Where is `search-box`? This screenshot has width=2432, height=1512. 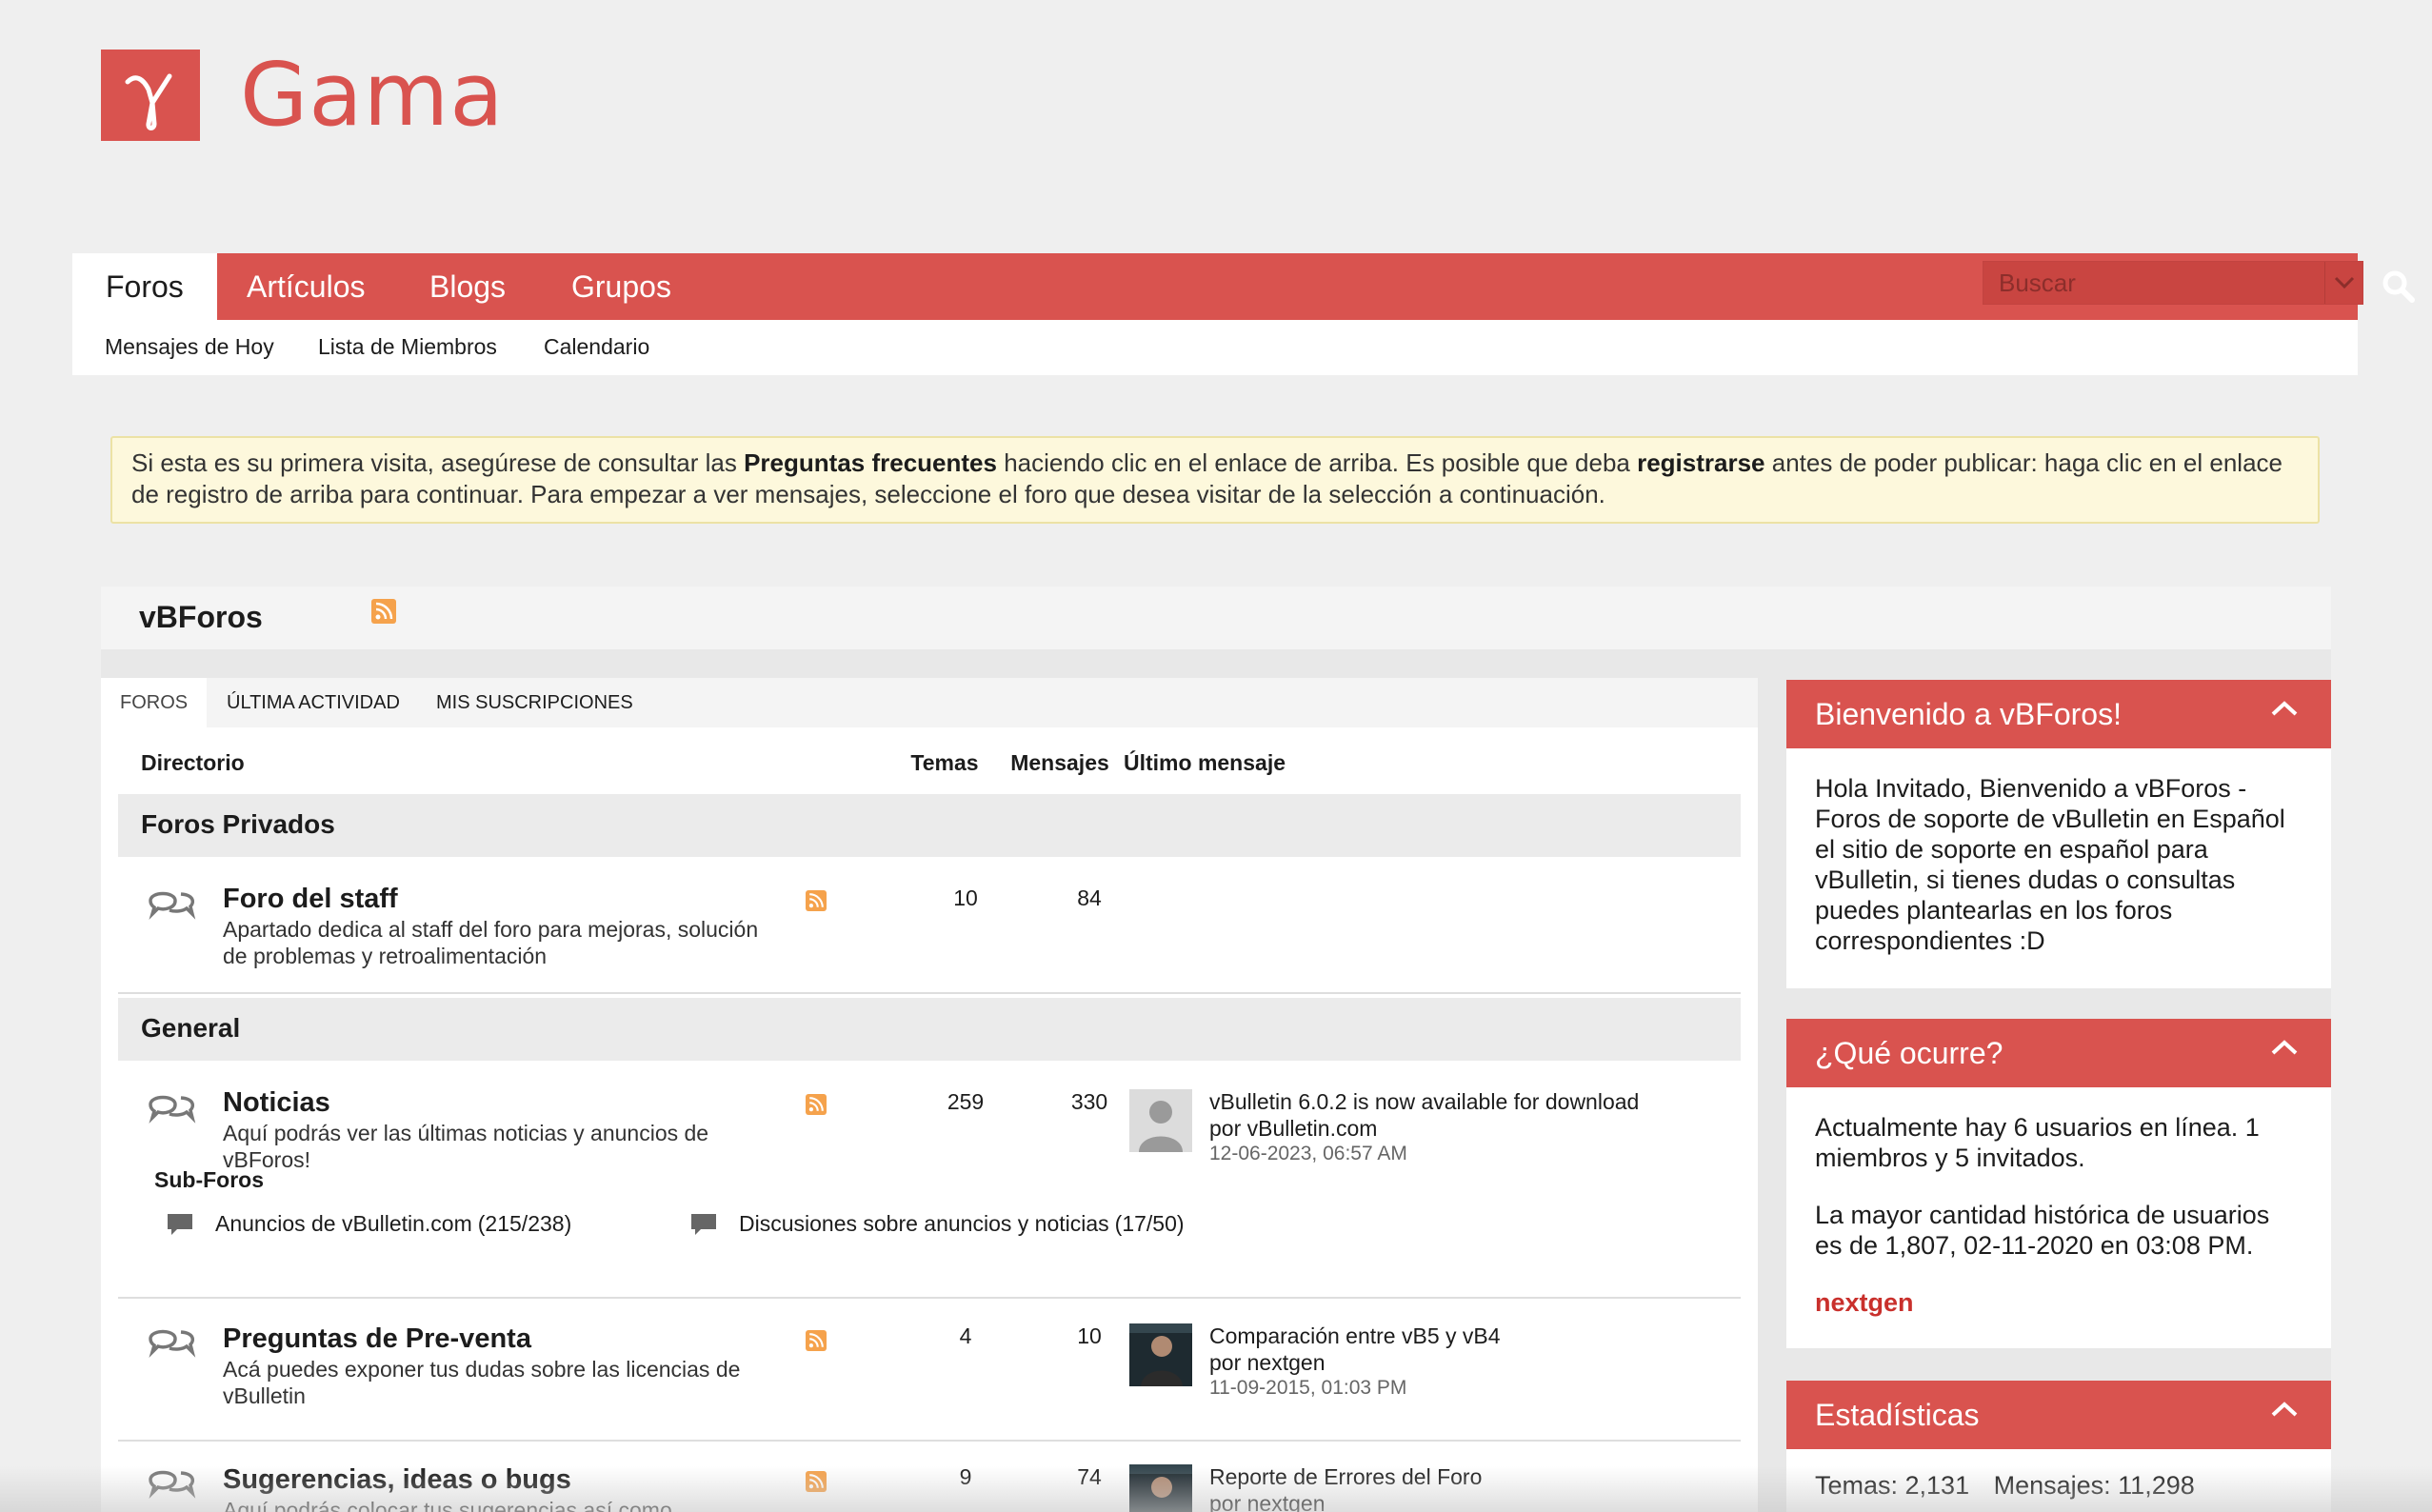
search-box is located at coordinates (2173, 283).